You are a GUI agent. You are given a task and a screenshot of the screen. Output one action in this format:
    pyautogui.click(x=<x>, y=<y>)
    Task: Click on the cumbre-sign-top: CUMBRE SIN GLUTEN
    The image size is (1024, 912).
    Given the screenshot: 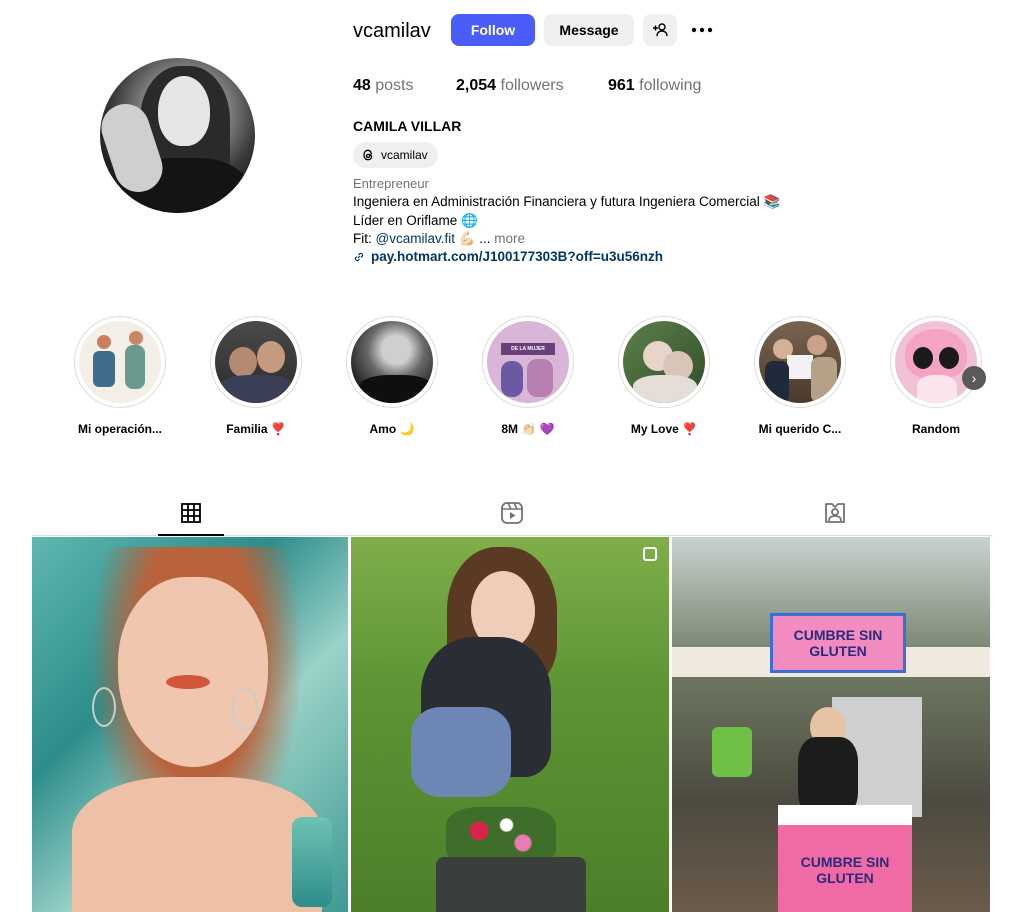 What is the action you would take?
    pyautogui.click(x=838, y=643)
    